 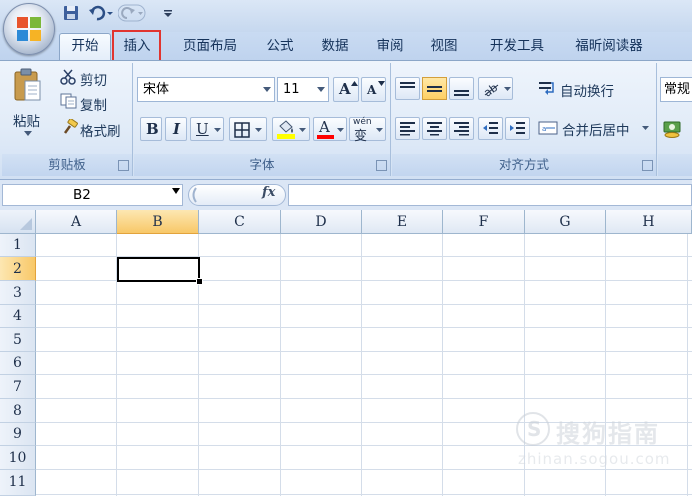 I want to click on save-icon, so click(x=71, y=13).